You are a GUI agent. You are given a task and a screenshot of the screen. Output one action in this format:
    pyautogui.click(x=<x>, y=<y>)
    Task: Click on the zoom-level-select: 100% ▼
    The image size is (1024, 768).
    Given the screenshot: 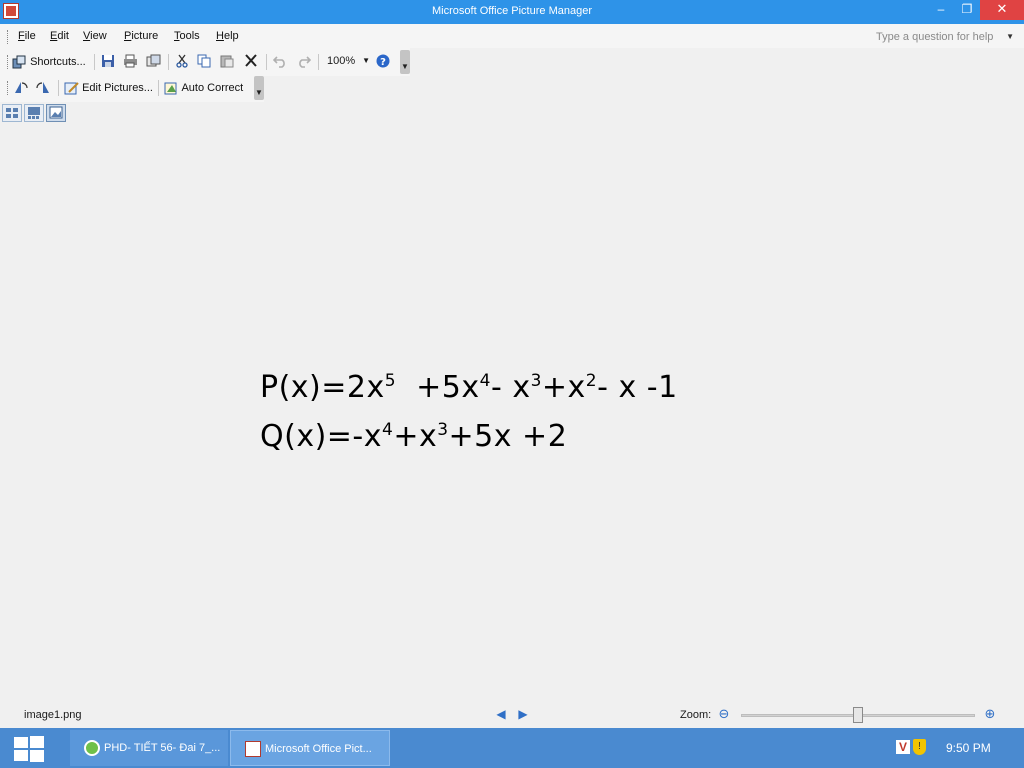 What is the action you would take?
    pyautogui.click(x=347, y=61)
    